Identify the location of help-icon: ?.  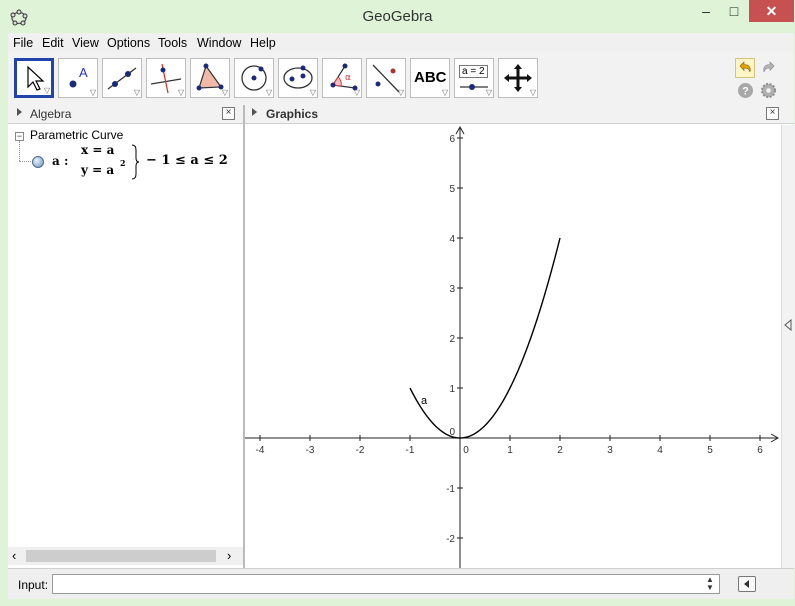
(745, 90).